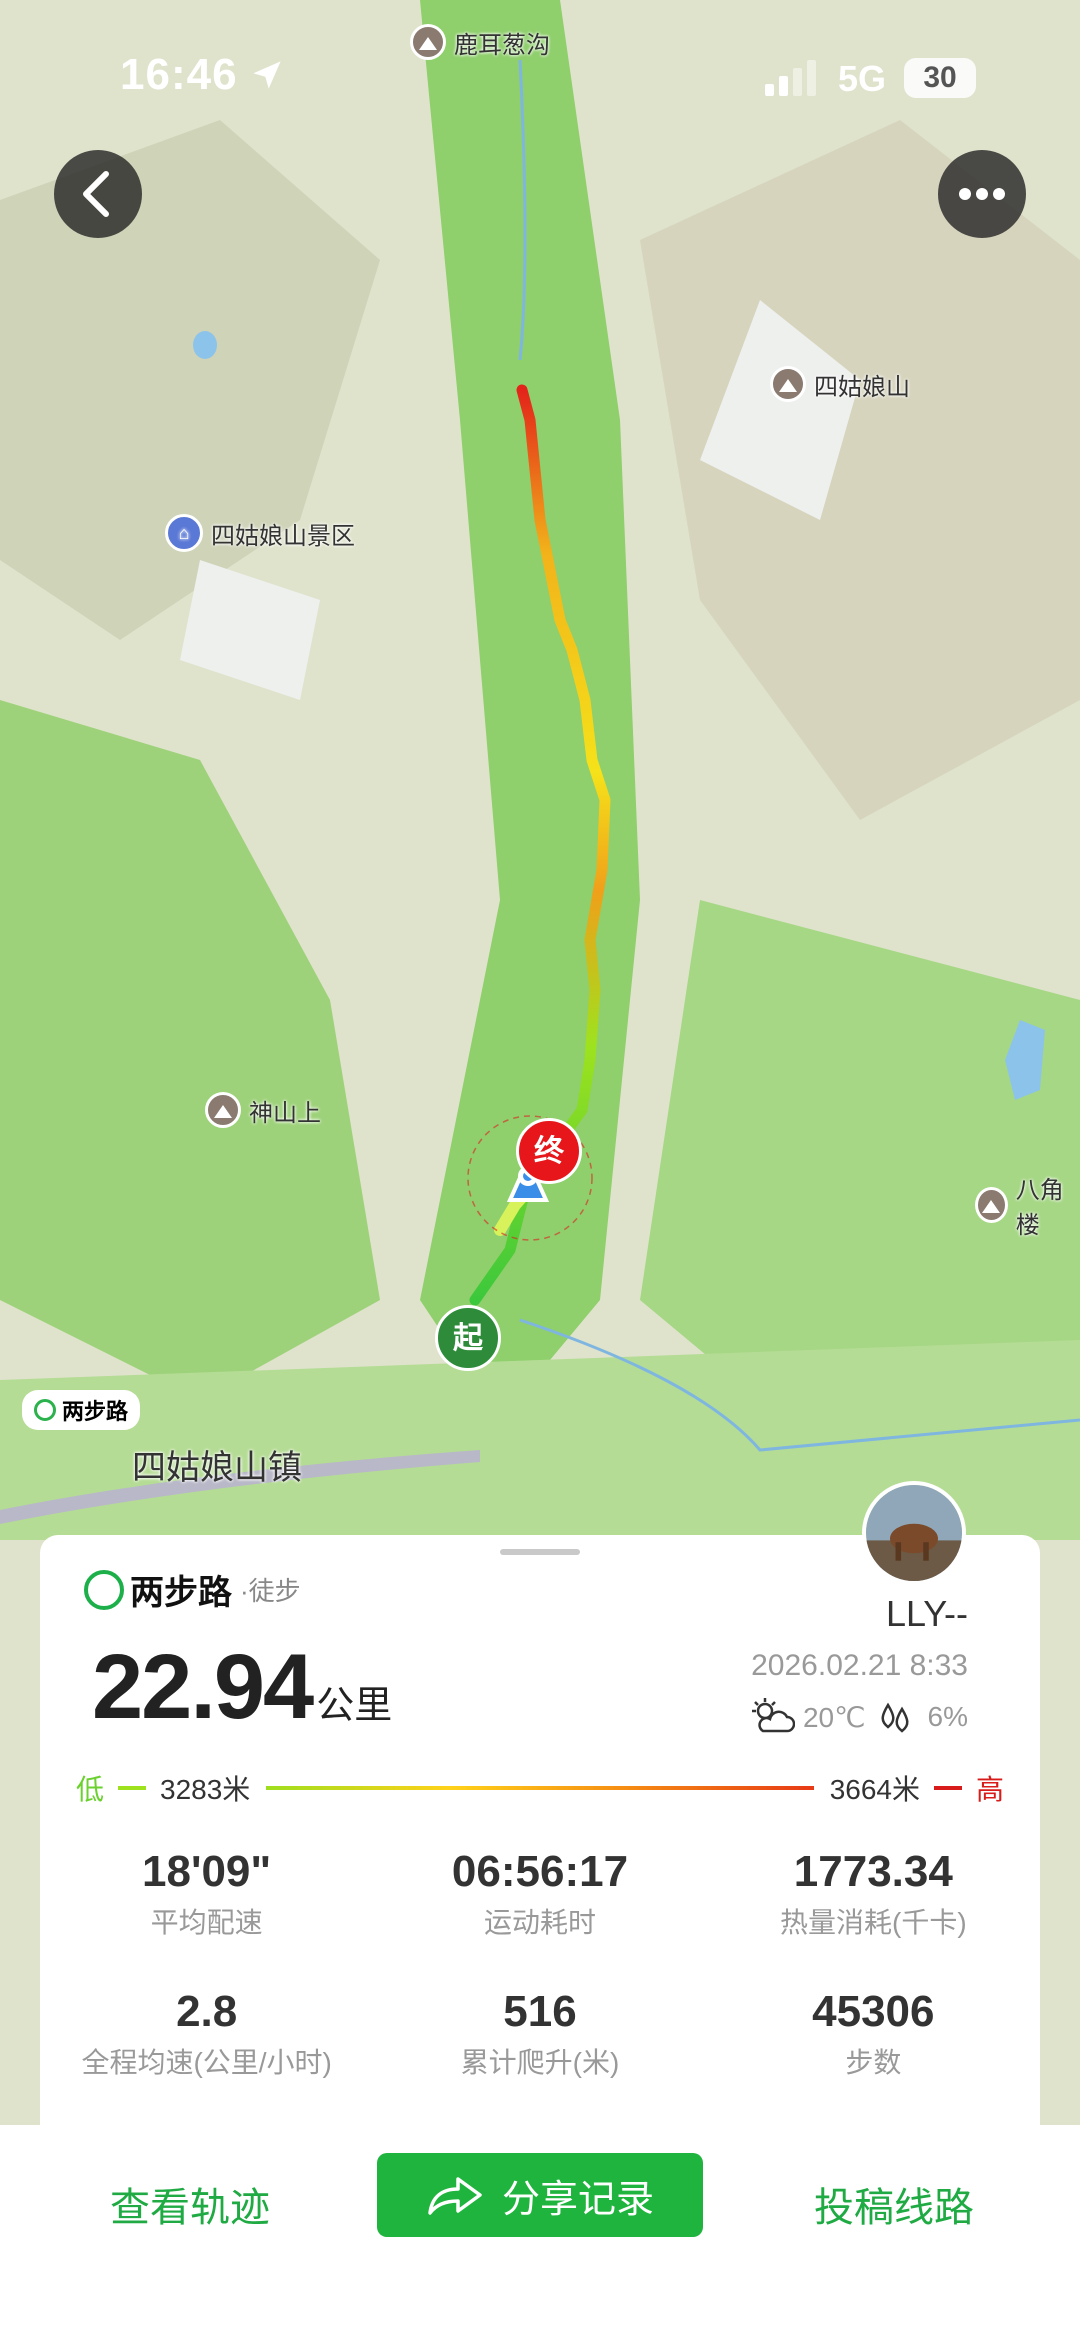 This screenshot has height=2346, width=1080. Describe the element at coordinates (267, 75) in the screenshot. I see `location-arrow-icon` at that location.